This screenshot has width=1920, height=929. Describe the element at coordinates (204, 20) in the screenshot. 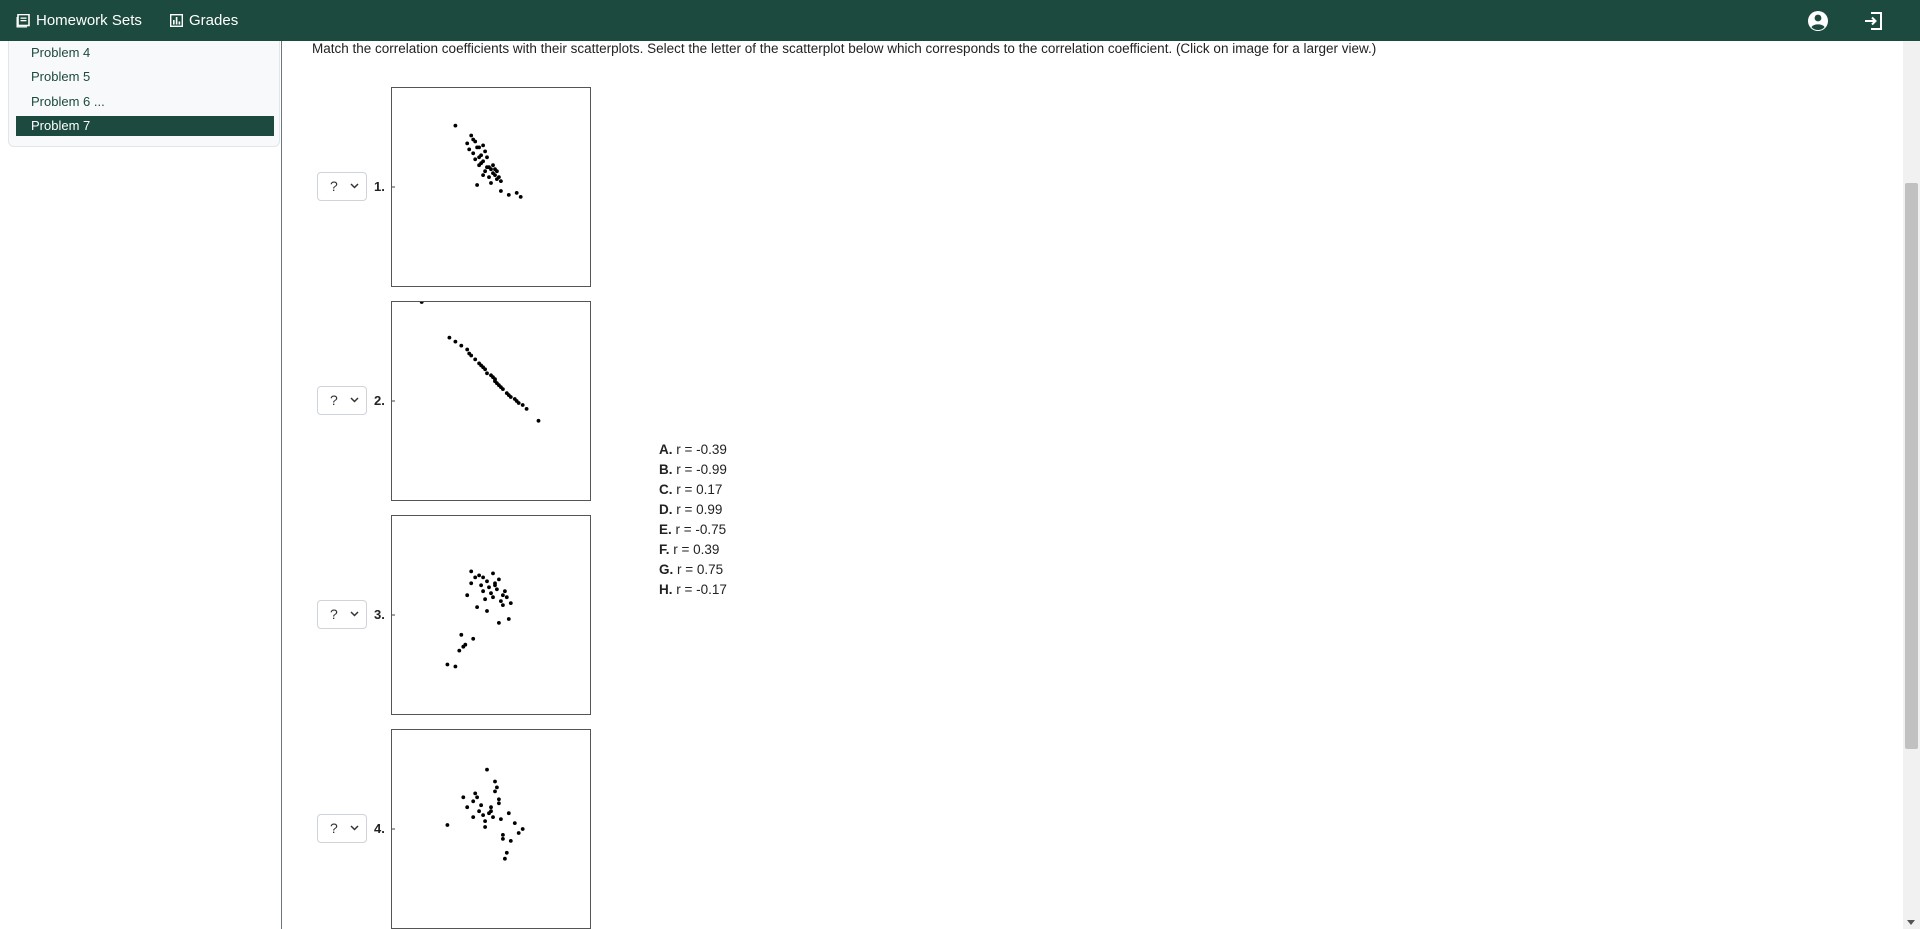

I see `grades-link: Grades` at that location.